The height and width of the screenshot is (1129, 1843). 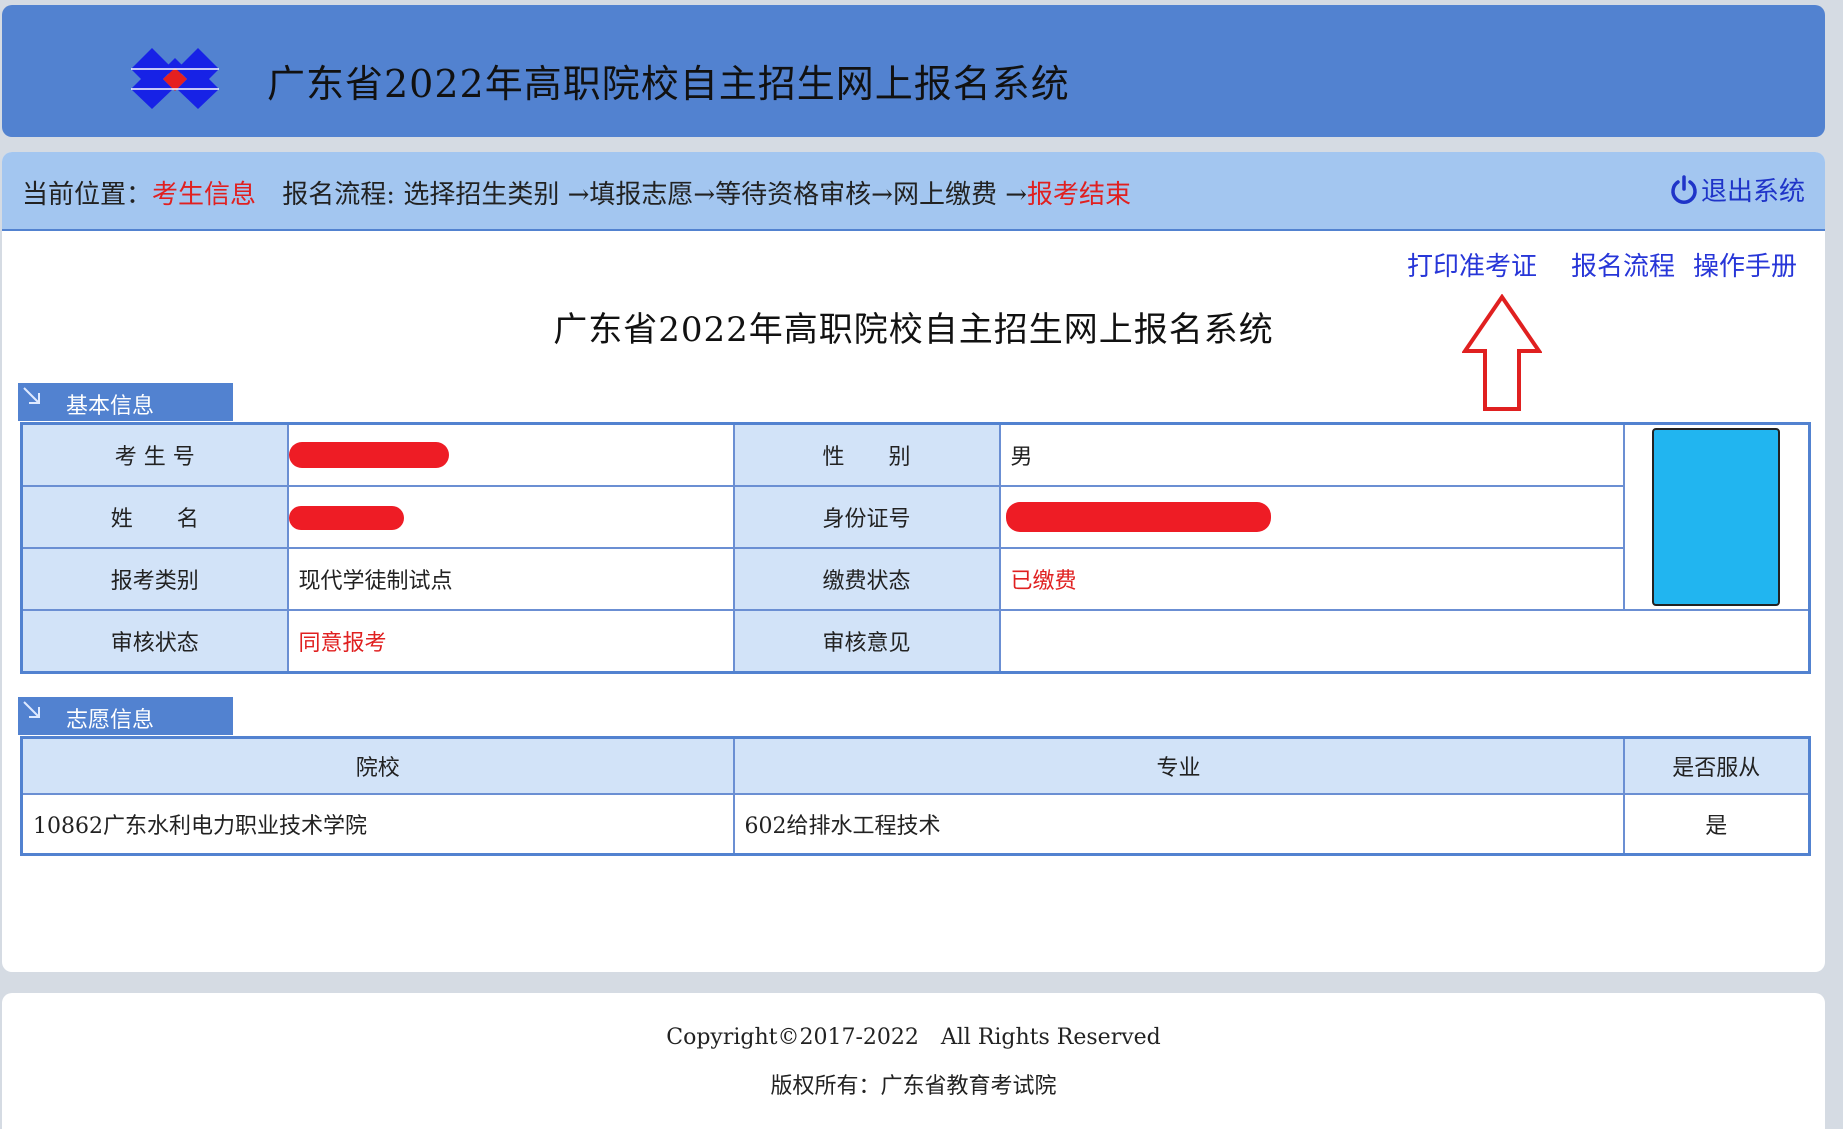 I want to click on obey-header: 是否服从, so click(x=1716, y=765).